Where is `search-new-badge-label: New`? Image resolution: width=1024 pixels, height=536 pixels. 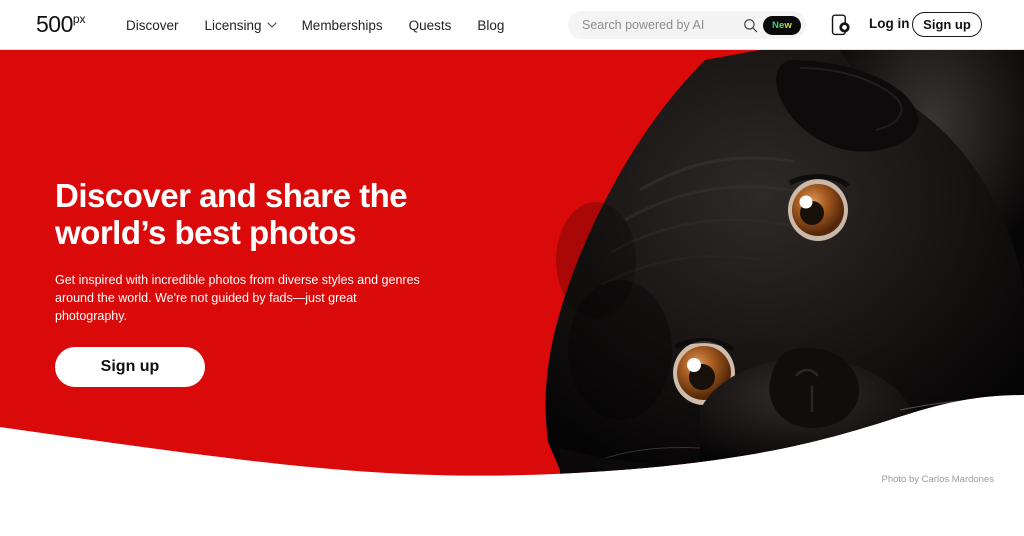 search-new-badge-label: New is located at coordinates (782, 25).